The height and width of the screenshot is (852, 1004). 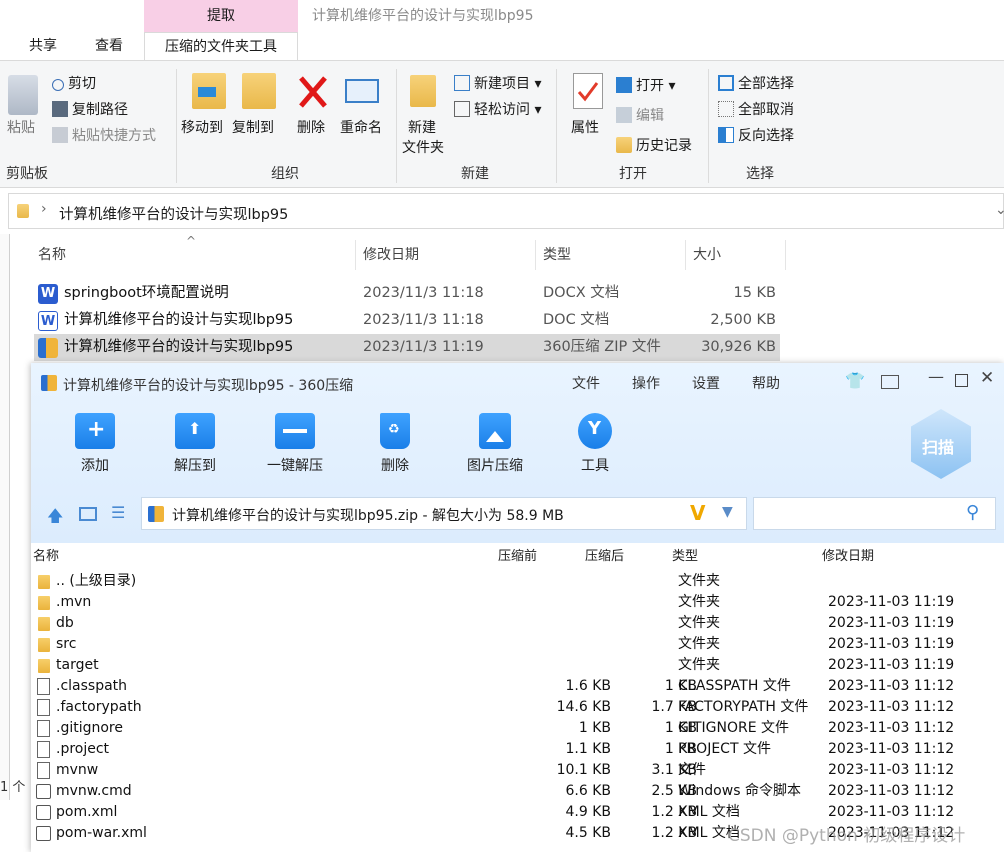 I want to click on column-date: 修改日期, so click(x=391, y=255).